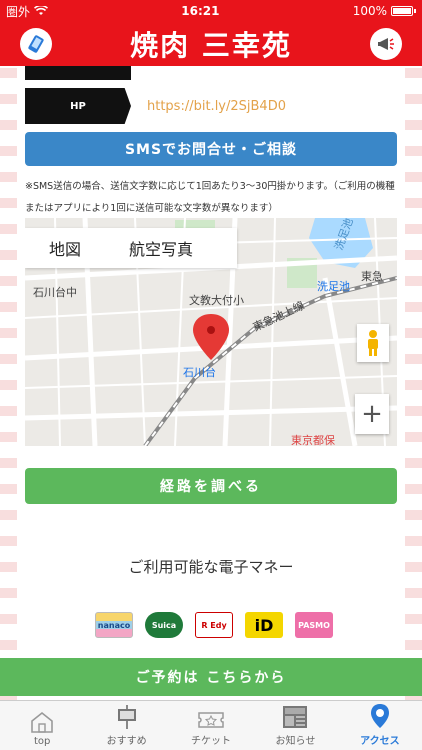  Describe the element at coordinates (211, 720) in the screenshot. I see `ticket-icon` at that location.